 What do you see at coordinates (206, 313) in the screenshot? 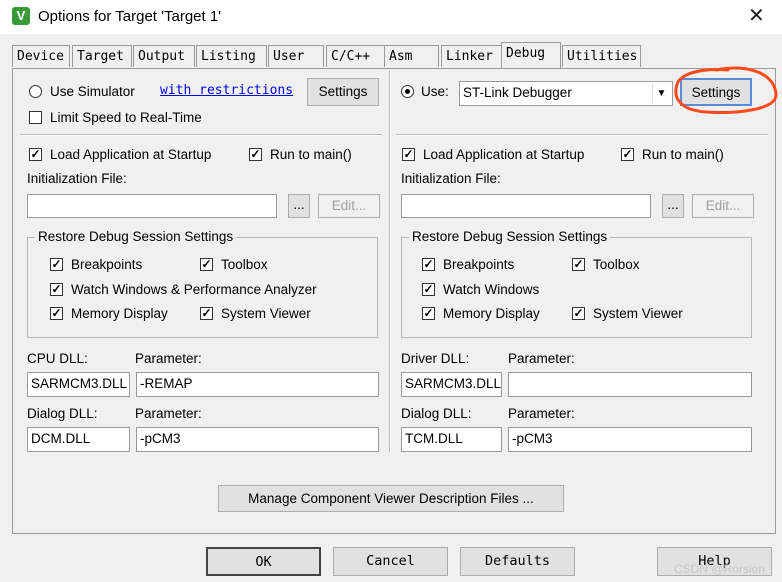
I see `left-sysviewer-checkbox: ✓` at bounding box center [206, 313].